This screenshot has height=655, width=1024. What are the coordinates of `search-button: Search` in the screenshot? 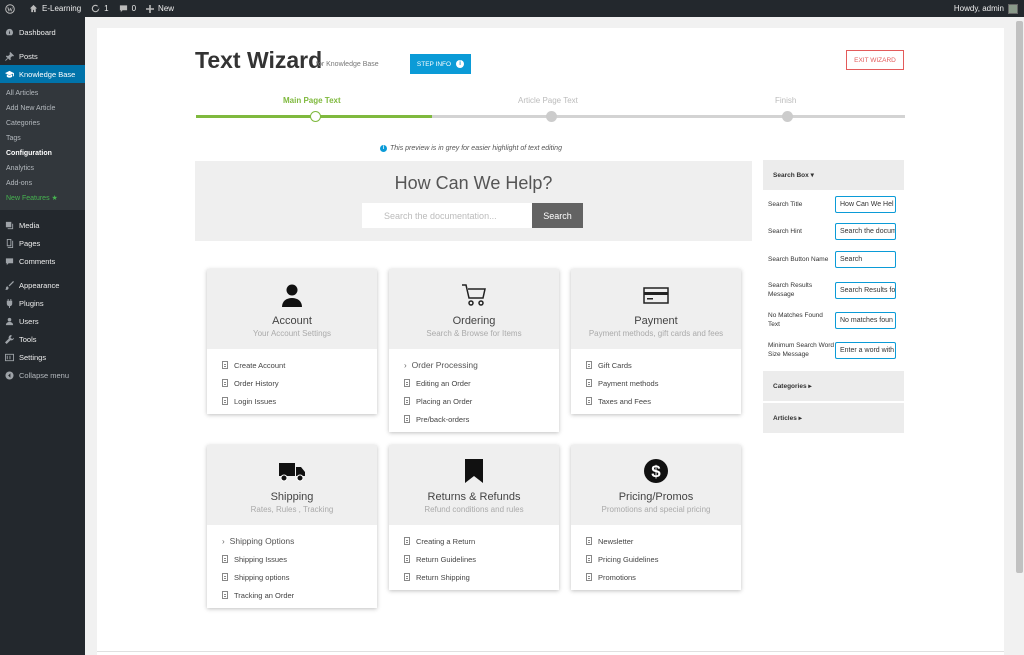 It's located at (557, 215).